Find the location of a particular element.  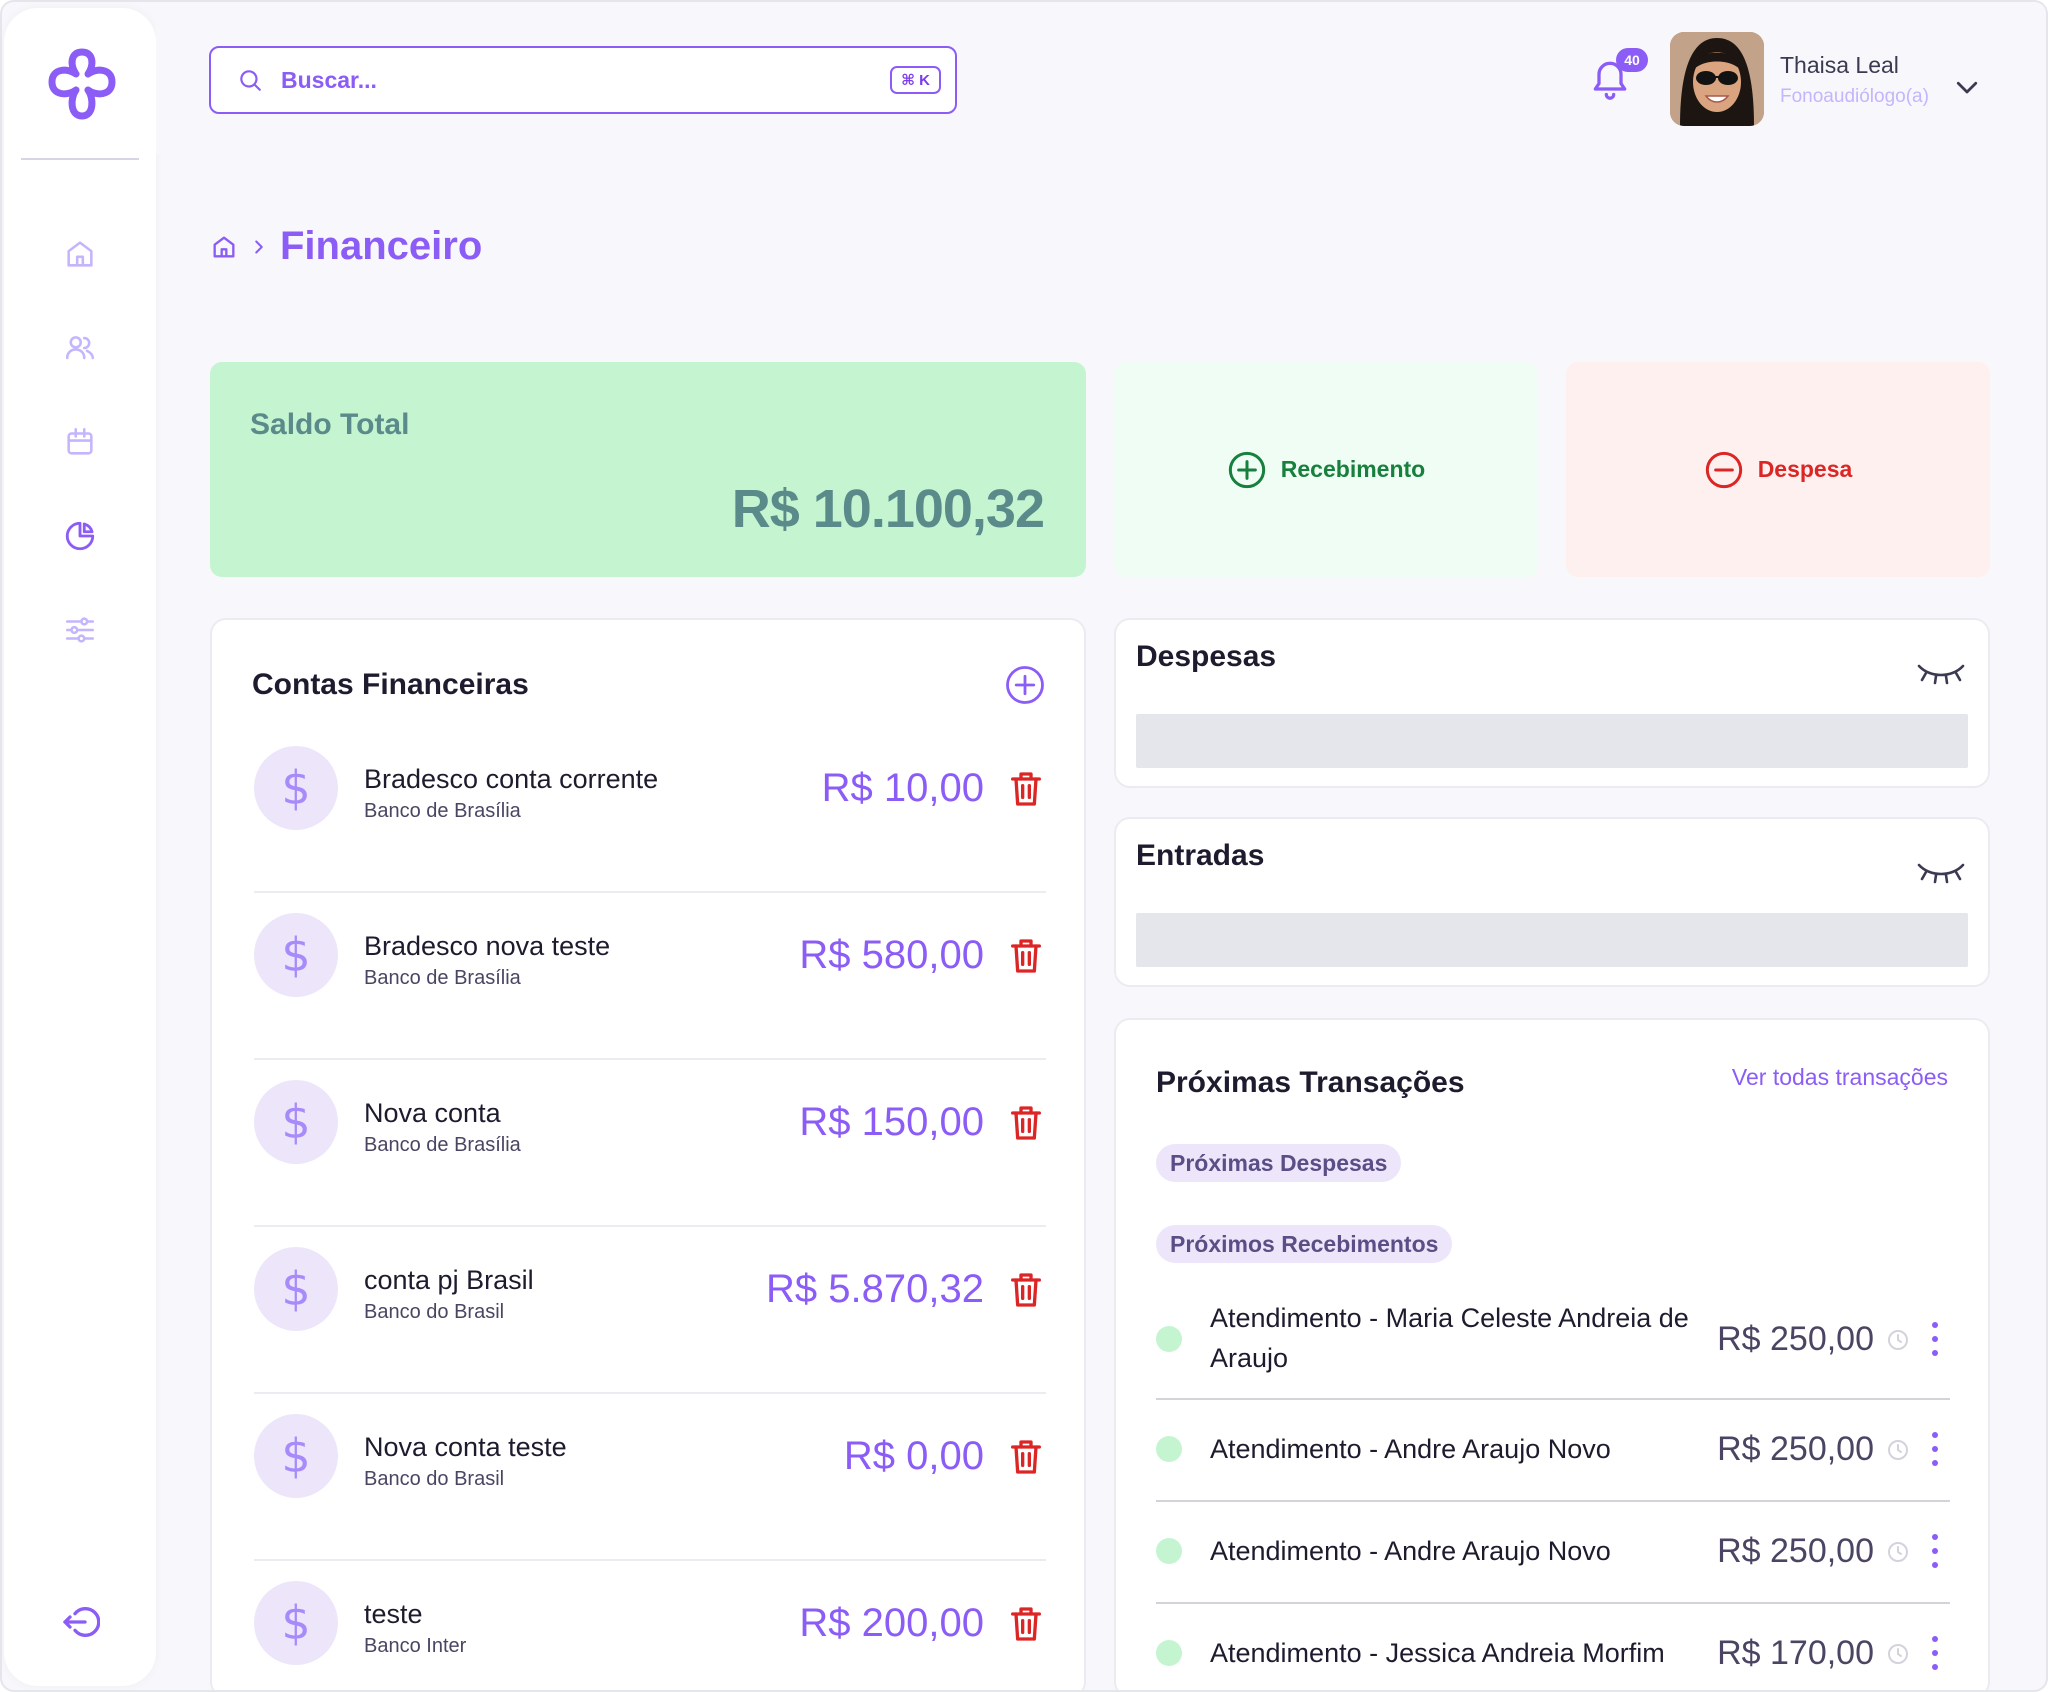

transaction-value: R$ 170,00 is located at coordinates (1795, 1653).